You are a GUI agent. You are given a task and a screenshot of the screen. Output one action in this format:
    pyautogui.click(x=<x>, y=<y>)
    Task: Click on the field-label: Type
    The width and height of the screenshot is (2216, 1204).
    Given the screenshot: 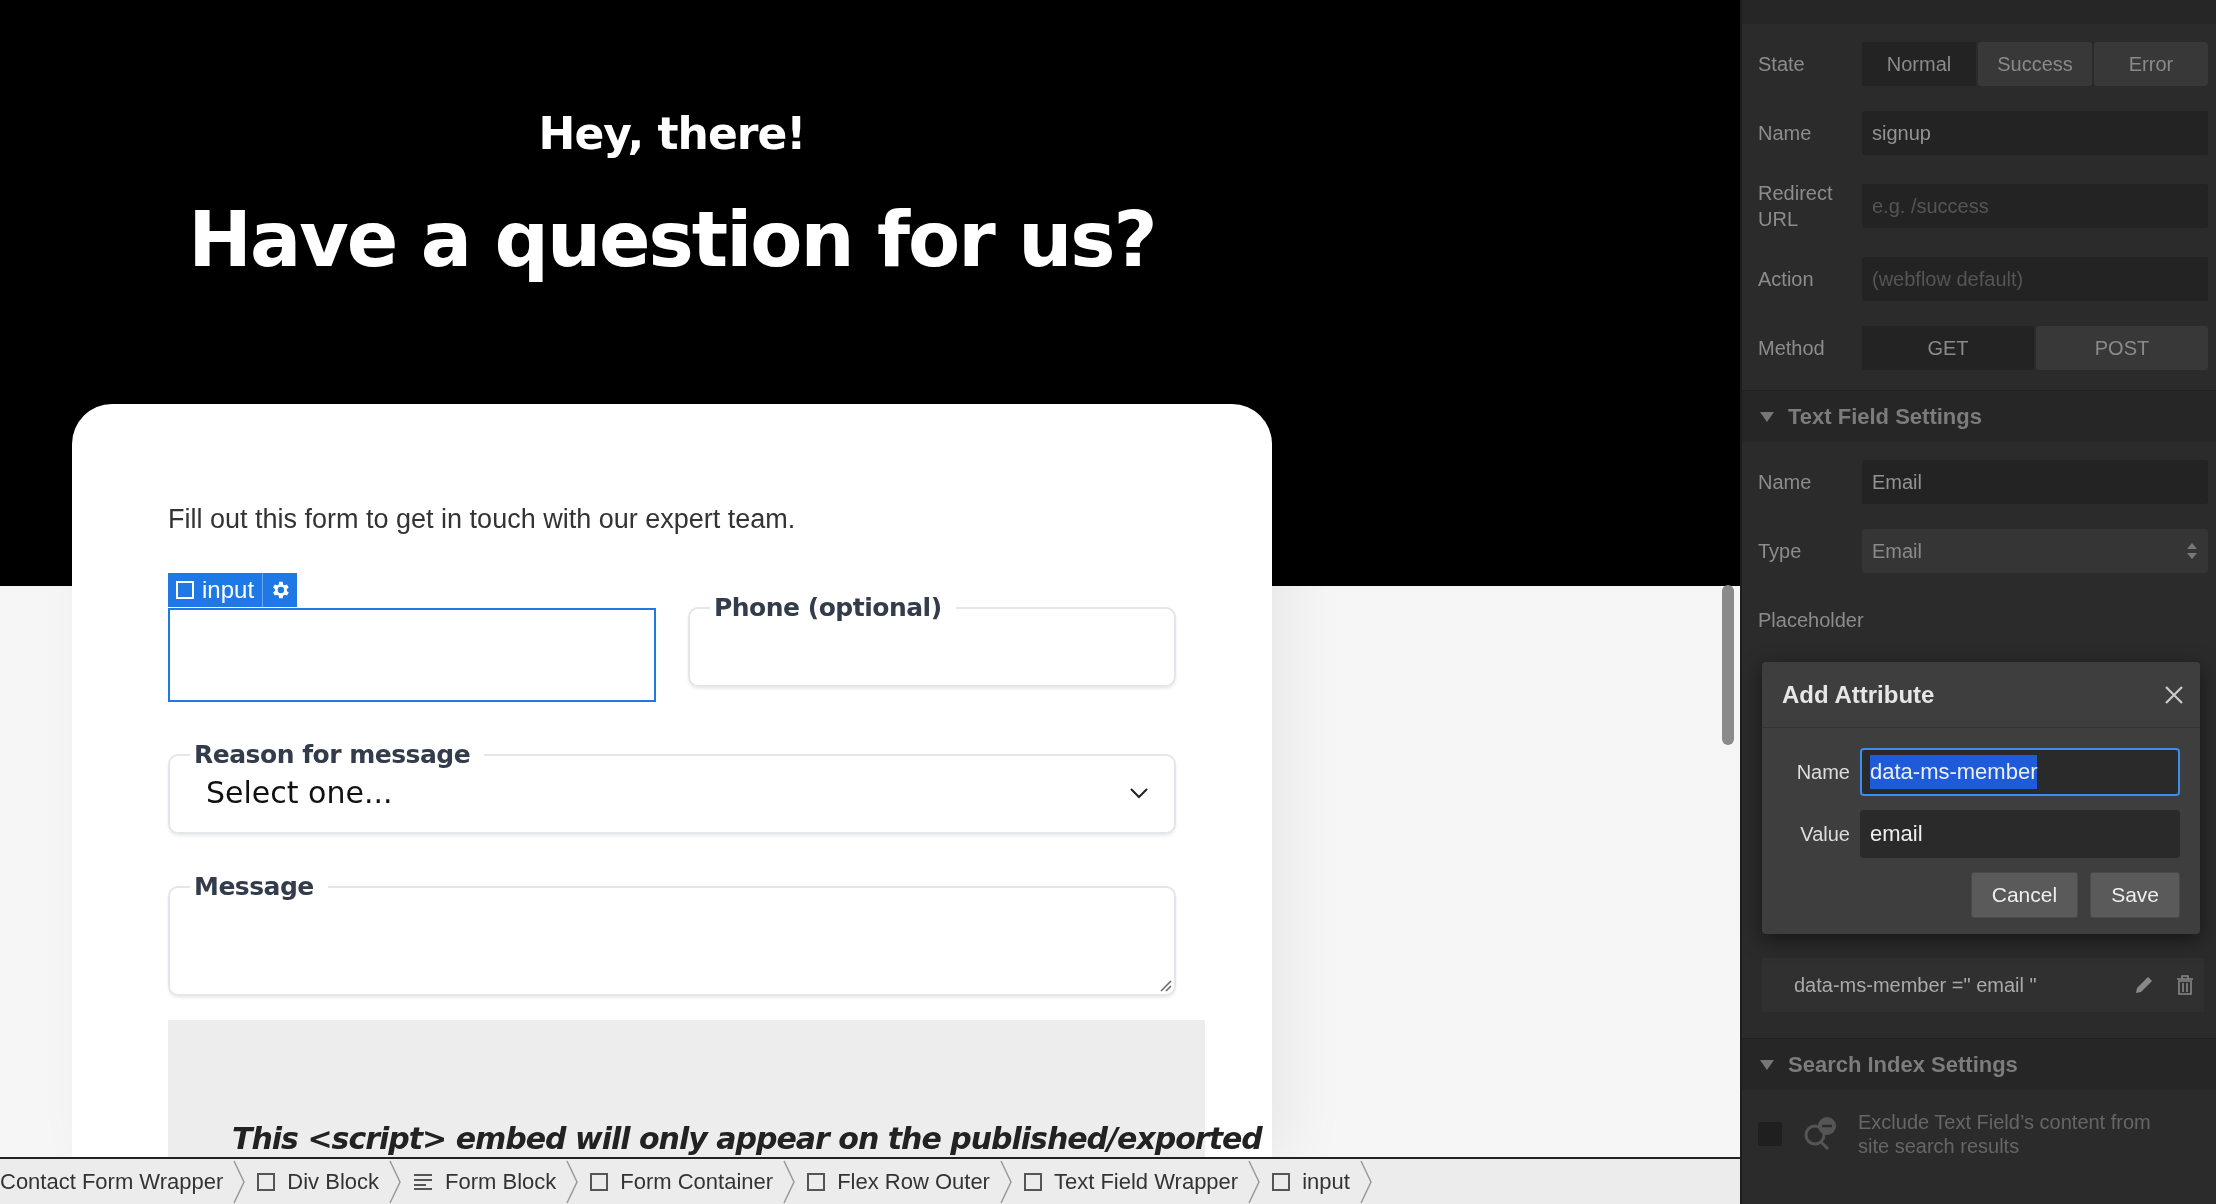 What is the action you would take?
    pyautogui.click(x=1780, y=551)
    